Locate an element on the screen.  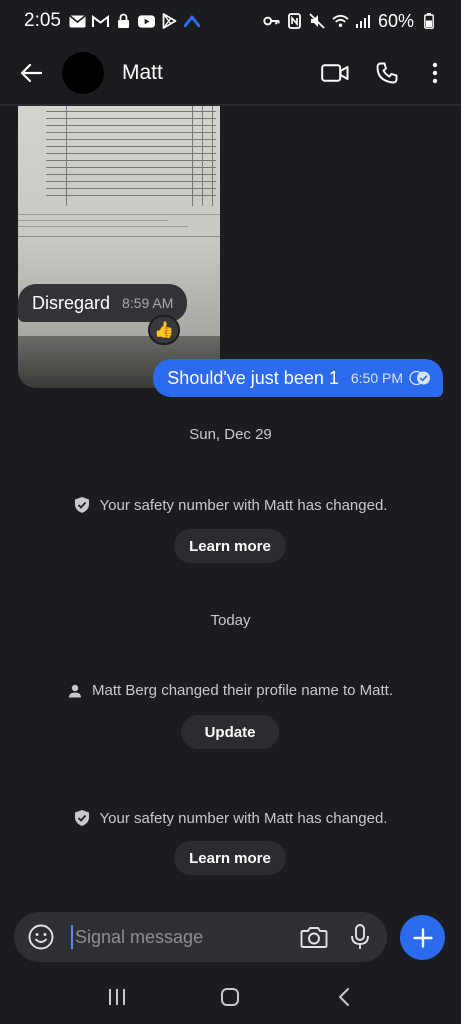
add-attachment-button is located at coordinates (422, 937).